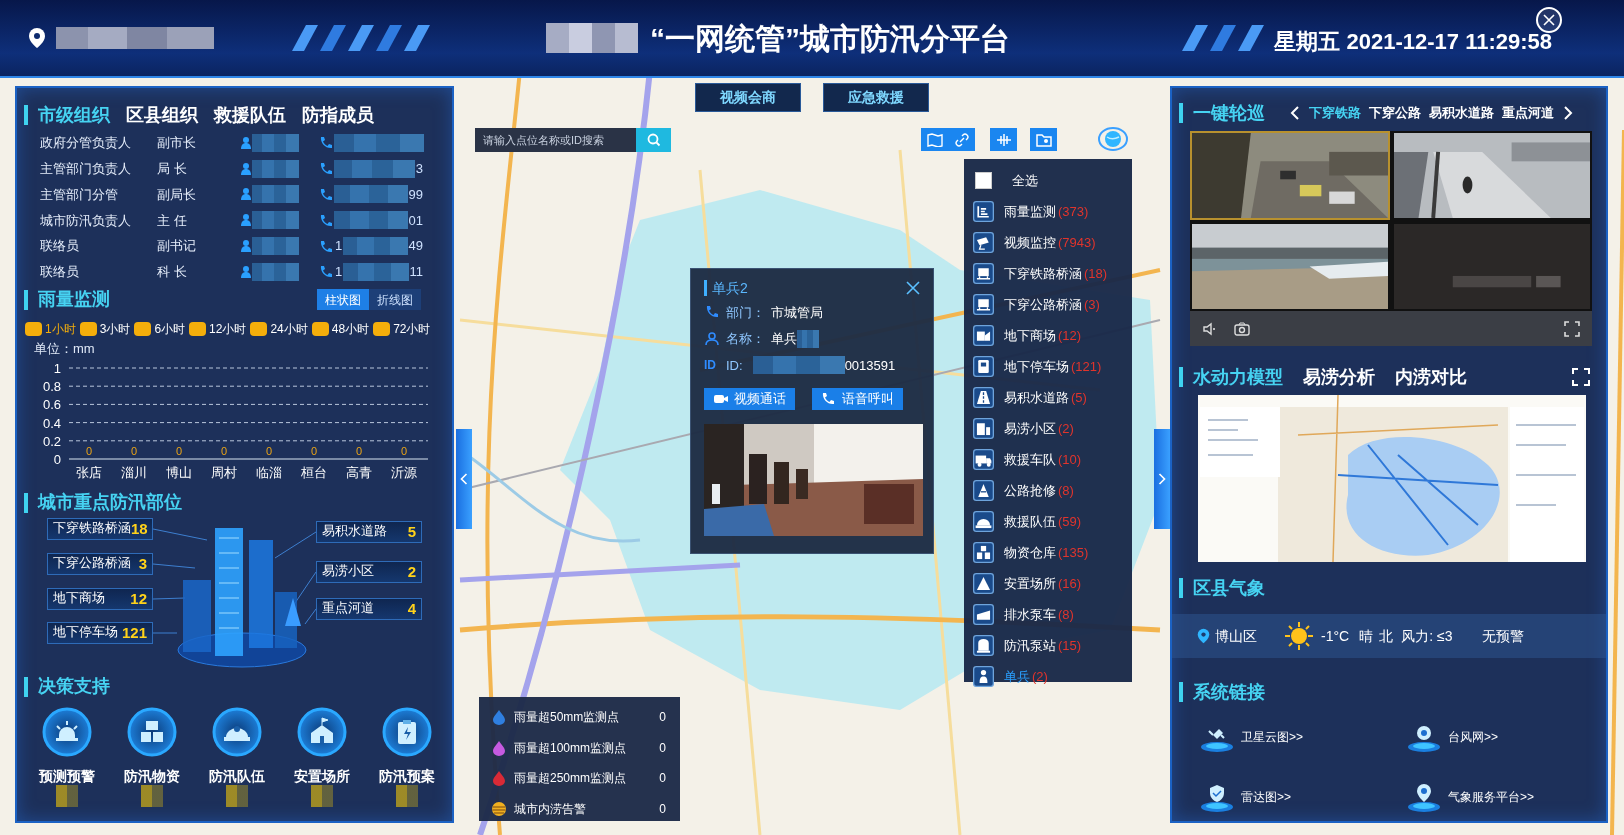 The width and height of the screenshot is (1624, 835). Describe the element at coordinates (1413, 41) in the screenshot. I see `date-time: 星期五 2021-12-17 11:29:58` at that location.